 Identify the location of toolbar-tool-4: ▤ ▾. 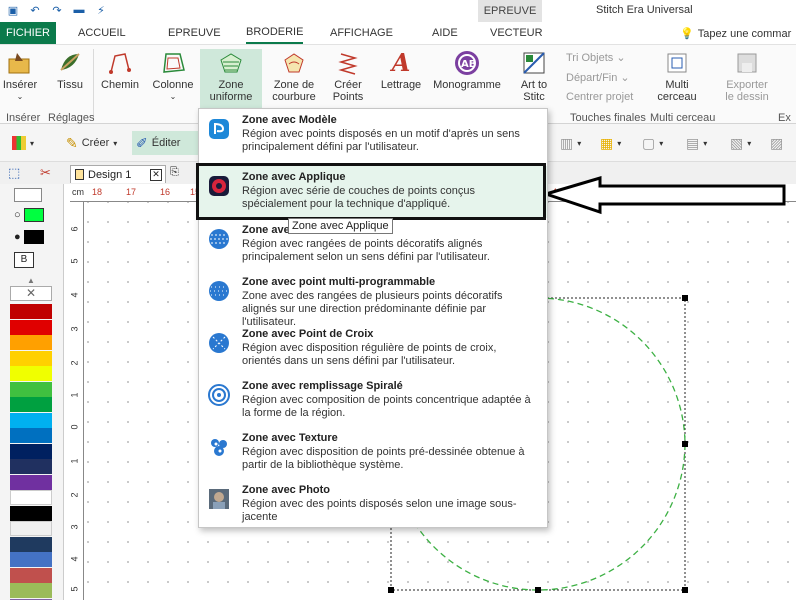
(696, 143).